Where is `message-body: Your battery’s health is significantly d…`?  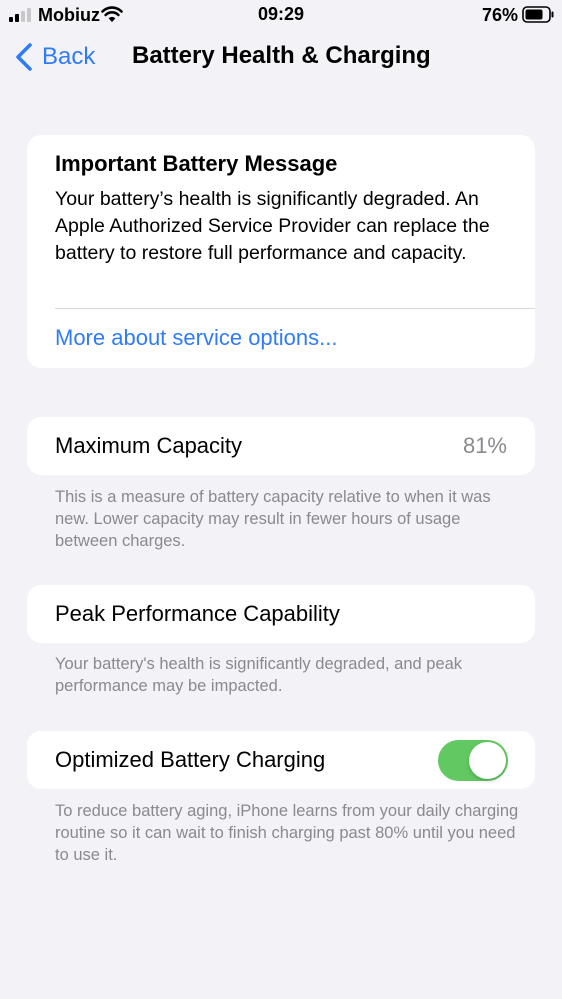
message-body: Your battery’s health is significantly d… is located at coordinates (272, 226).